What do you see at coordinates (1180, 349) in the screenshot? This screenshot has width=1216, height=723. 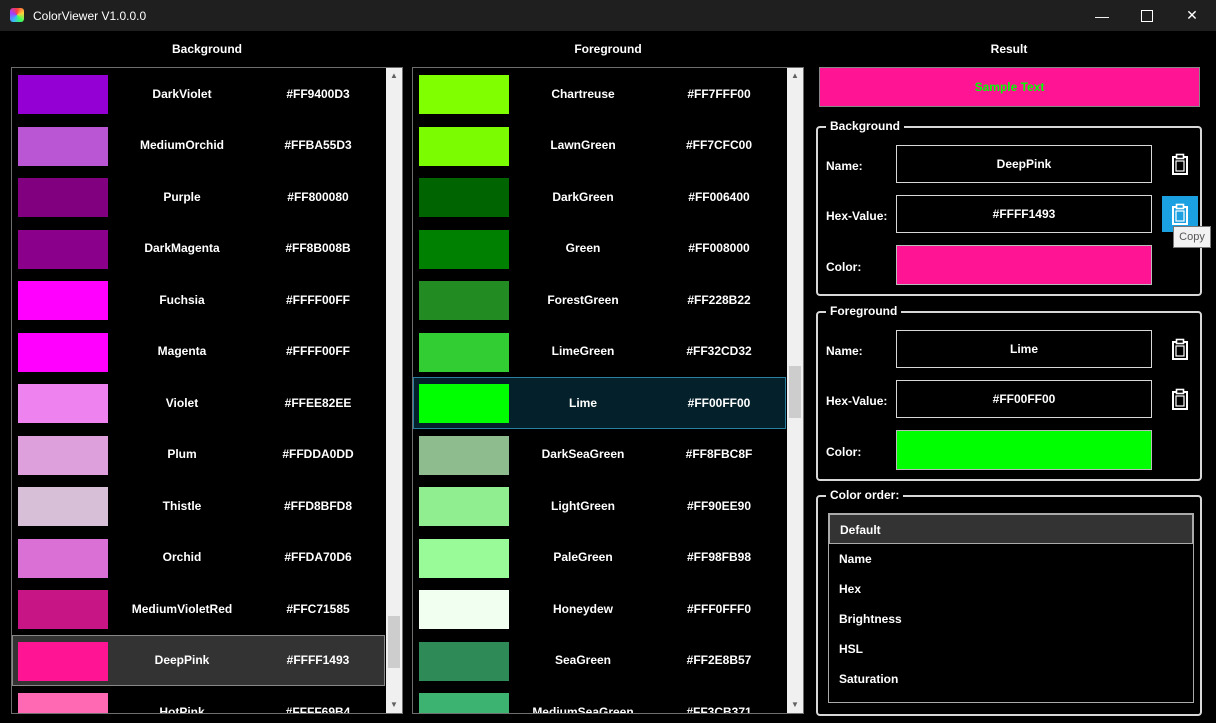 I see `copy-fg-name-button` at bounding box center [1180, 349].